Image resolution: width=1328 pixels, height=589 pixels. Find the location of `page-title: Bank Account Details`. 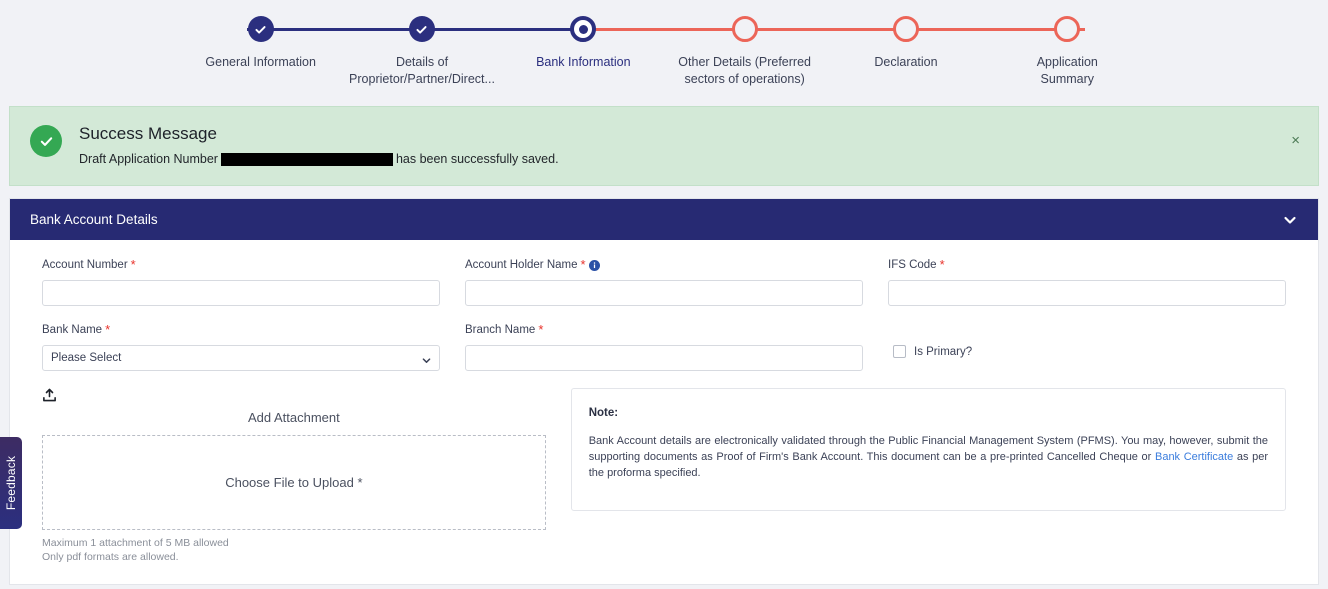

page-title: Bank Account Details is located at coordinates (94, 219).